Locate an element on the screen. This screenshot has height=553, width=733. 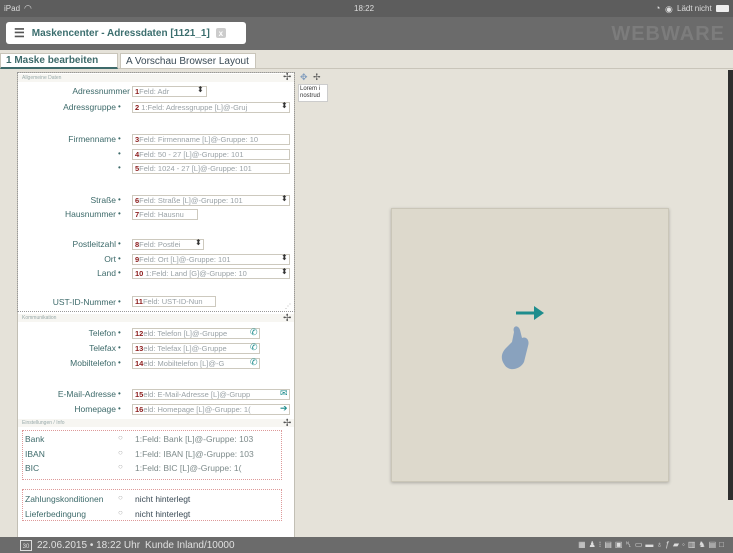
alarm-icon: ◉ is located at coordinates (669, 9).